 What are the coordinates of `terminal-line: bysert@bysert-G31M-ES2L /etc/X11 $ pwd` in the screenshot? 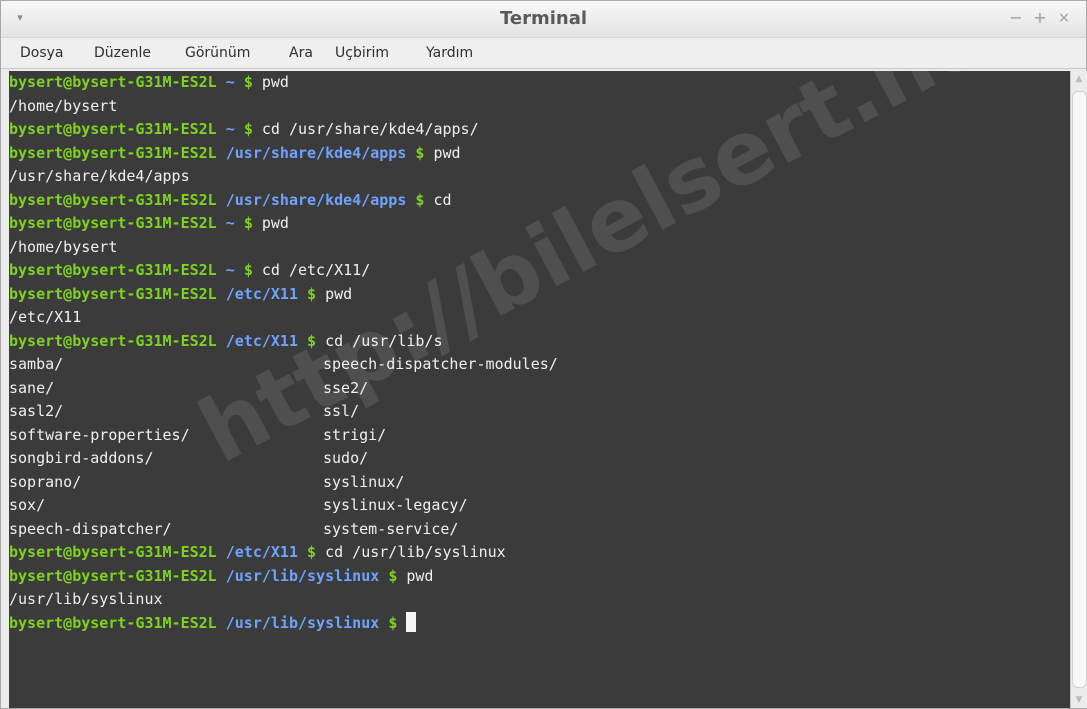 It's located at (257, 295).